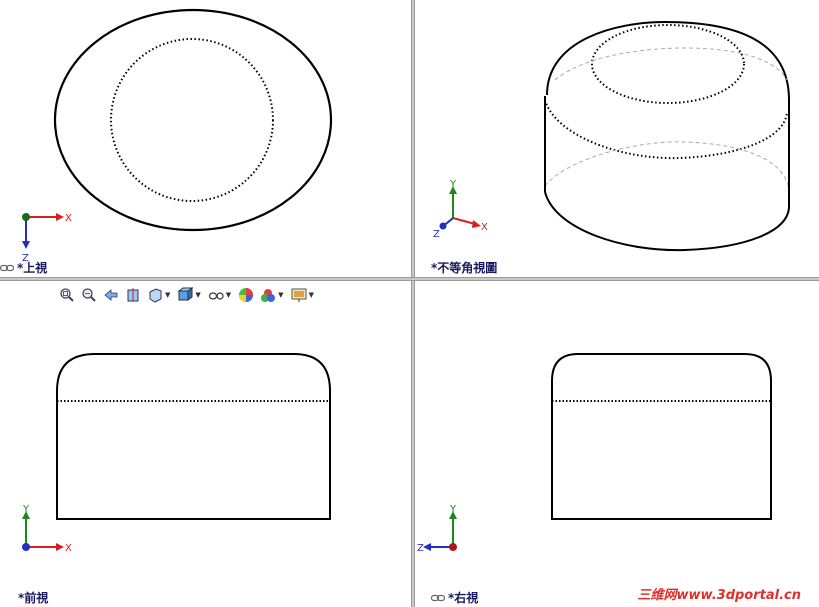  I want to click on viewport-label-isometric: *不等角視圖, so click(464, 267).